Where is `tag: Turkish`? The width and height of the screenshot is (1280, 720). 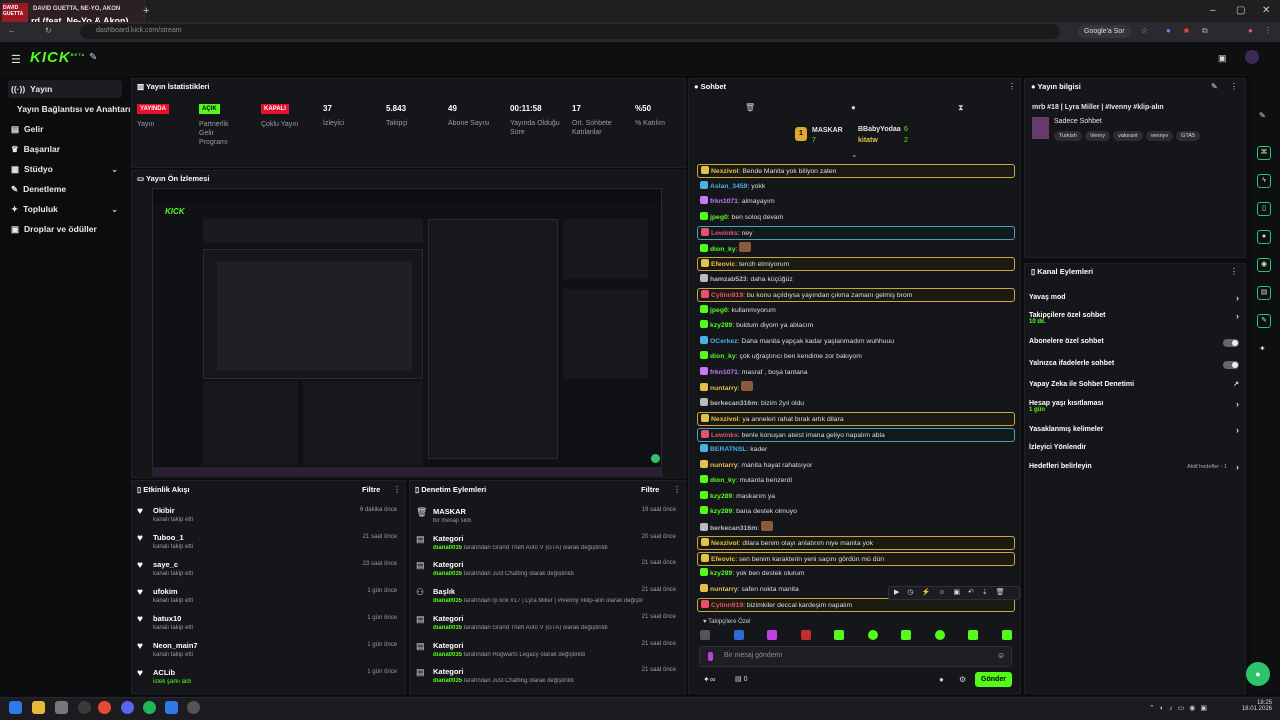
tag: Turkish is located at coordinates (1068, 136).